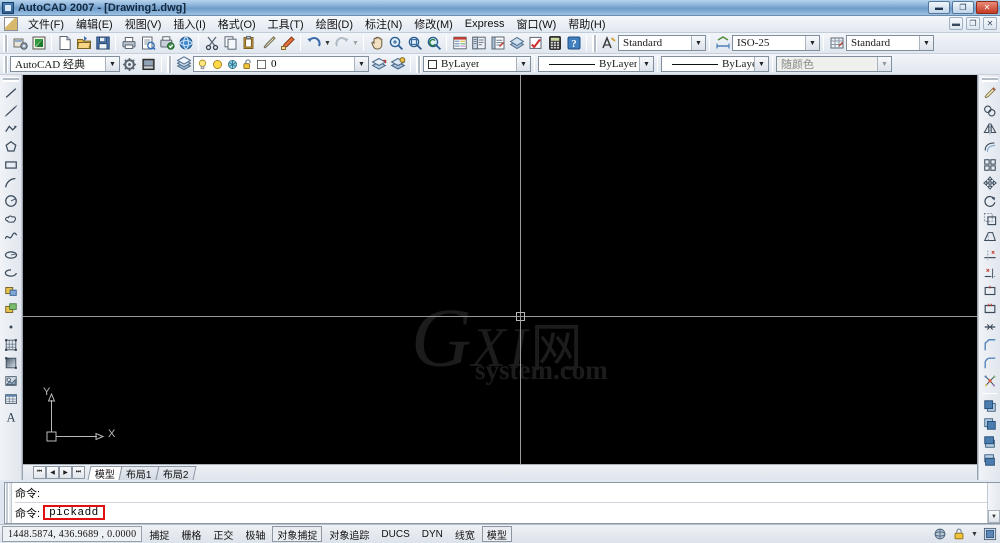  What do you see at coordinates (255, 534) in the screenshot?
I see `status-polar: 极轴` at bounding box center [255, 534].